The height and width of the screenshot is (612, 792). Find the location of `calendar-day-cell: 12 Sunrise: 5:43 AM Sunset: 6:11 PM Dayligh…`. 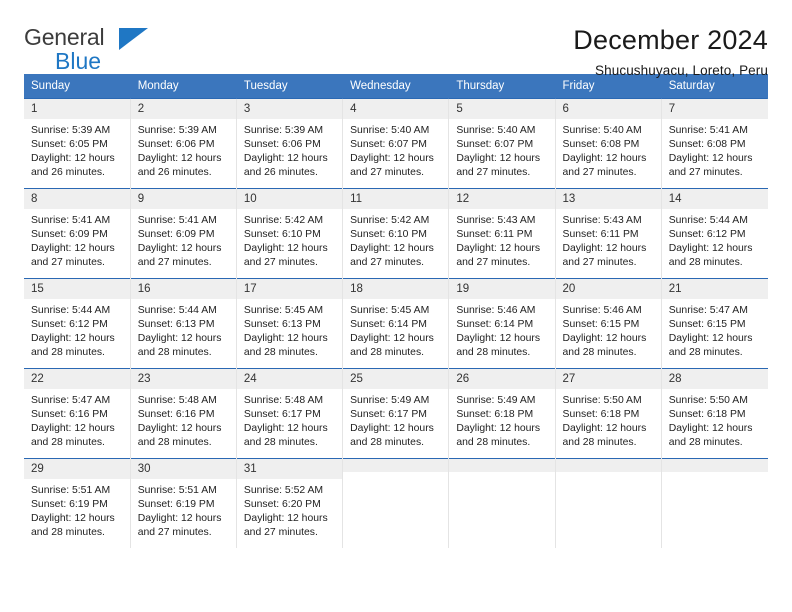

calendar-day-cell: 12 Sunrise: 5:43 AM Sunset: 6:11 PM Dayligh… is located at coordinates (502, 233).